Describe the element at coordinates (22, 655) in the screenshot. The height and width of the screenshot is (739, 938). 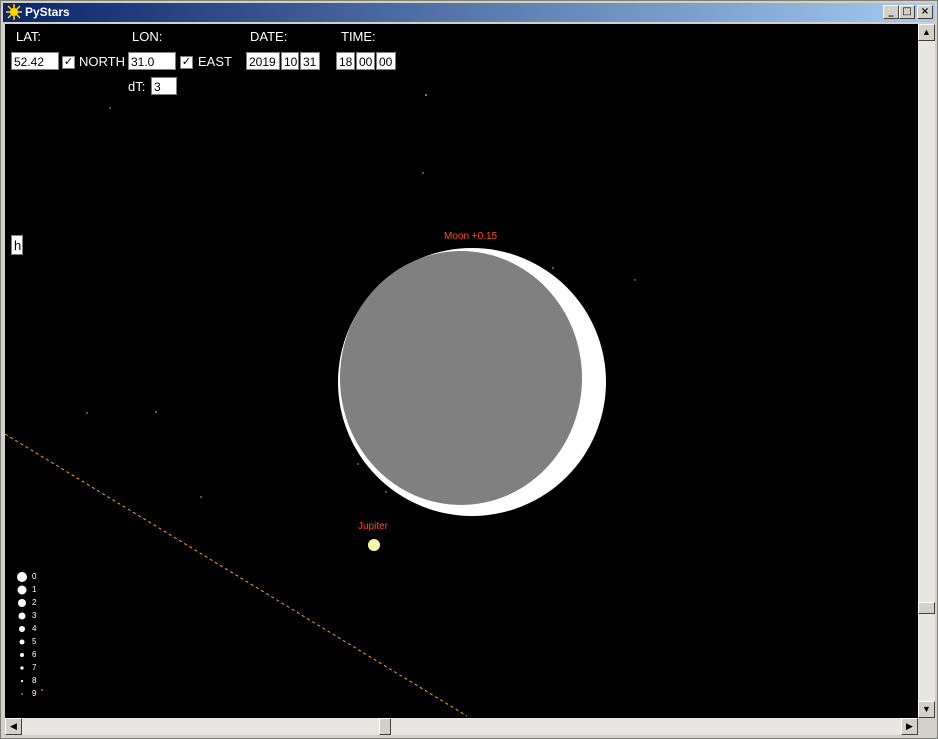
I see `mag-6-dot` at that location.